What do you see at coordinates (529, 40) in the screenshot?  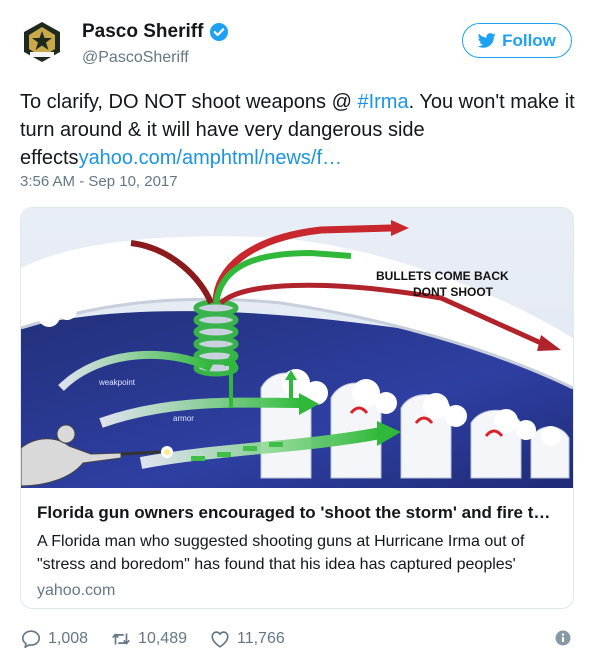 I see `follow-label: Follow` at bounding box center [529, 40].